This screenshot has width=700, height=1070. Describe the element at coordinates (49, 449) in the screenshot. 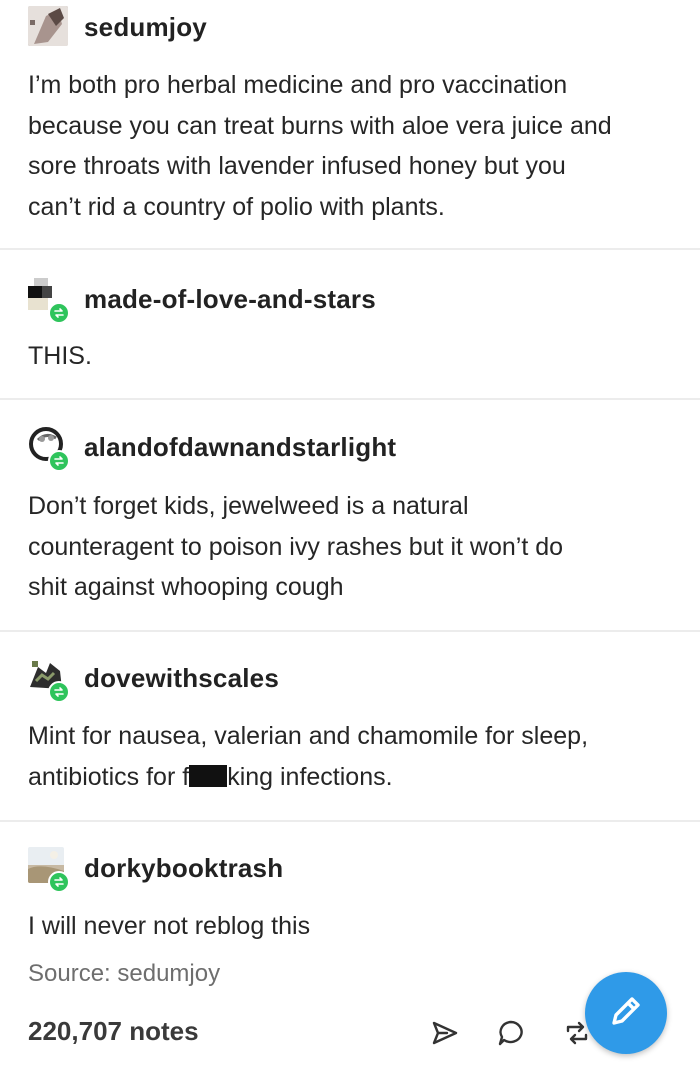

I see `avatar-alandofdawnandstarlight` at that location.